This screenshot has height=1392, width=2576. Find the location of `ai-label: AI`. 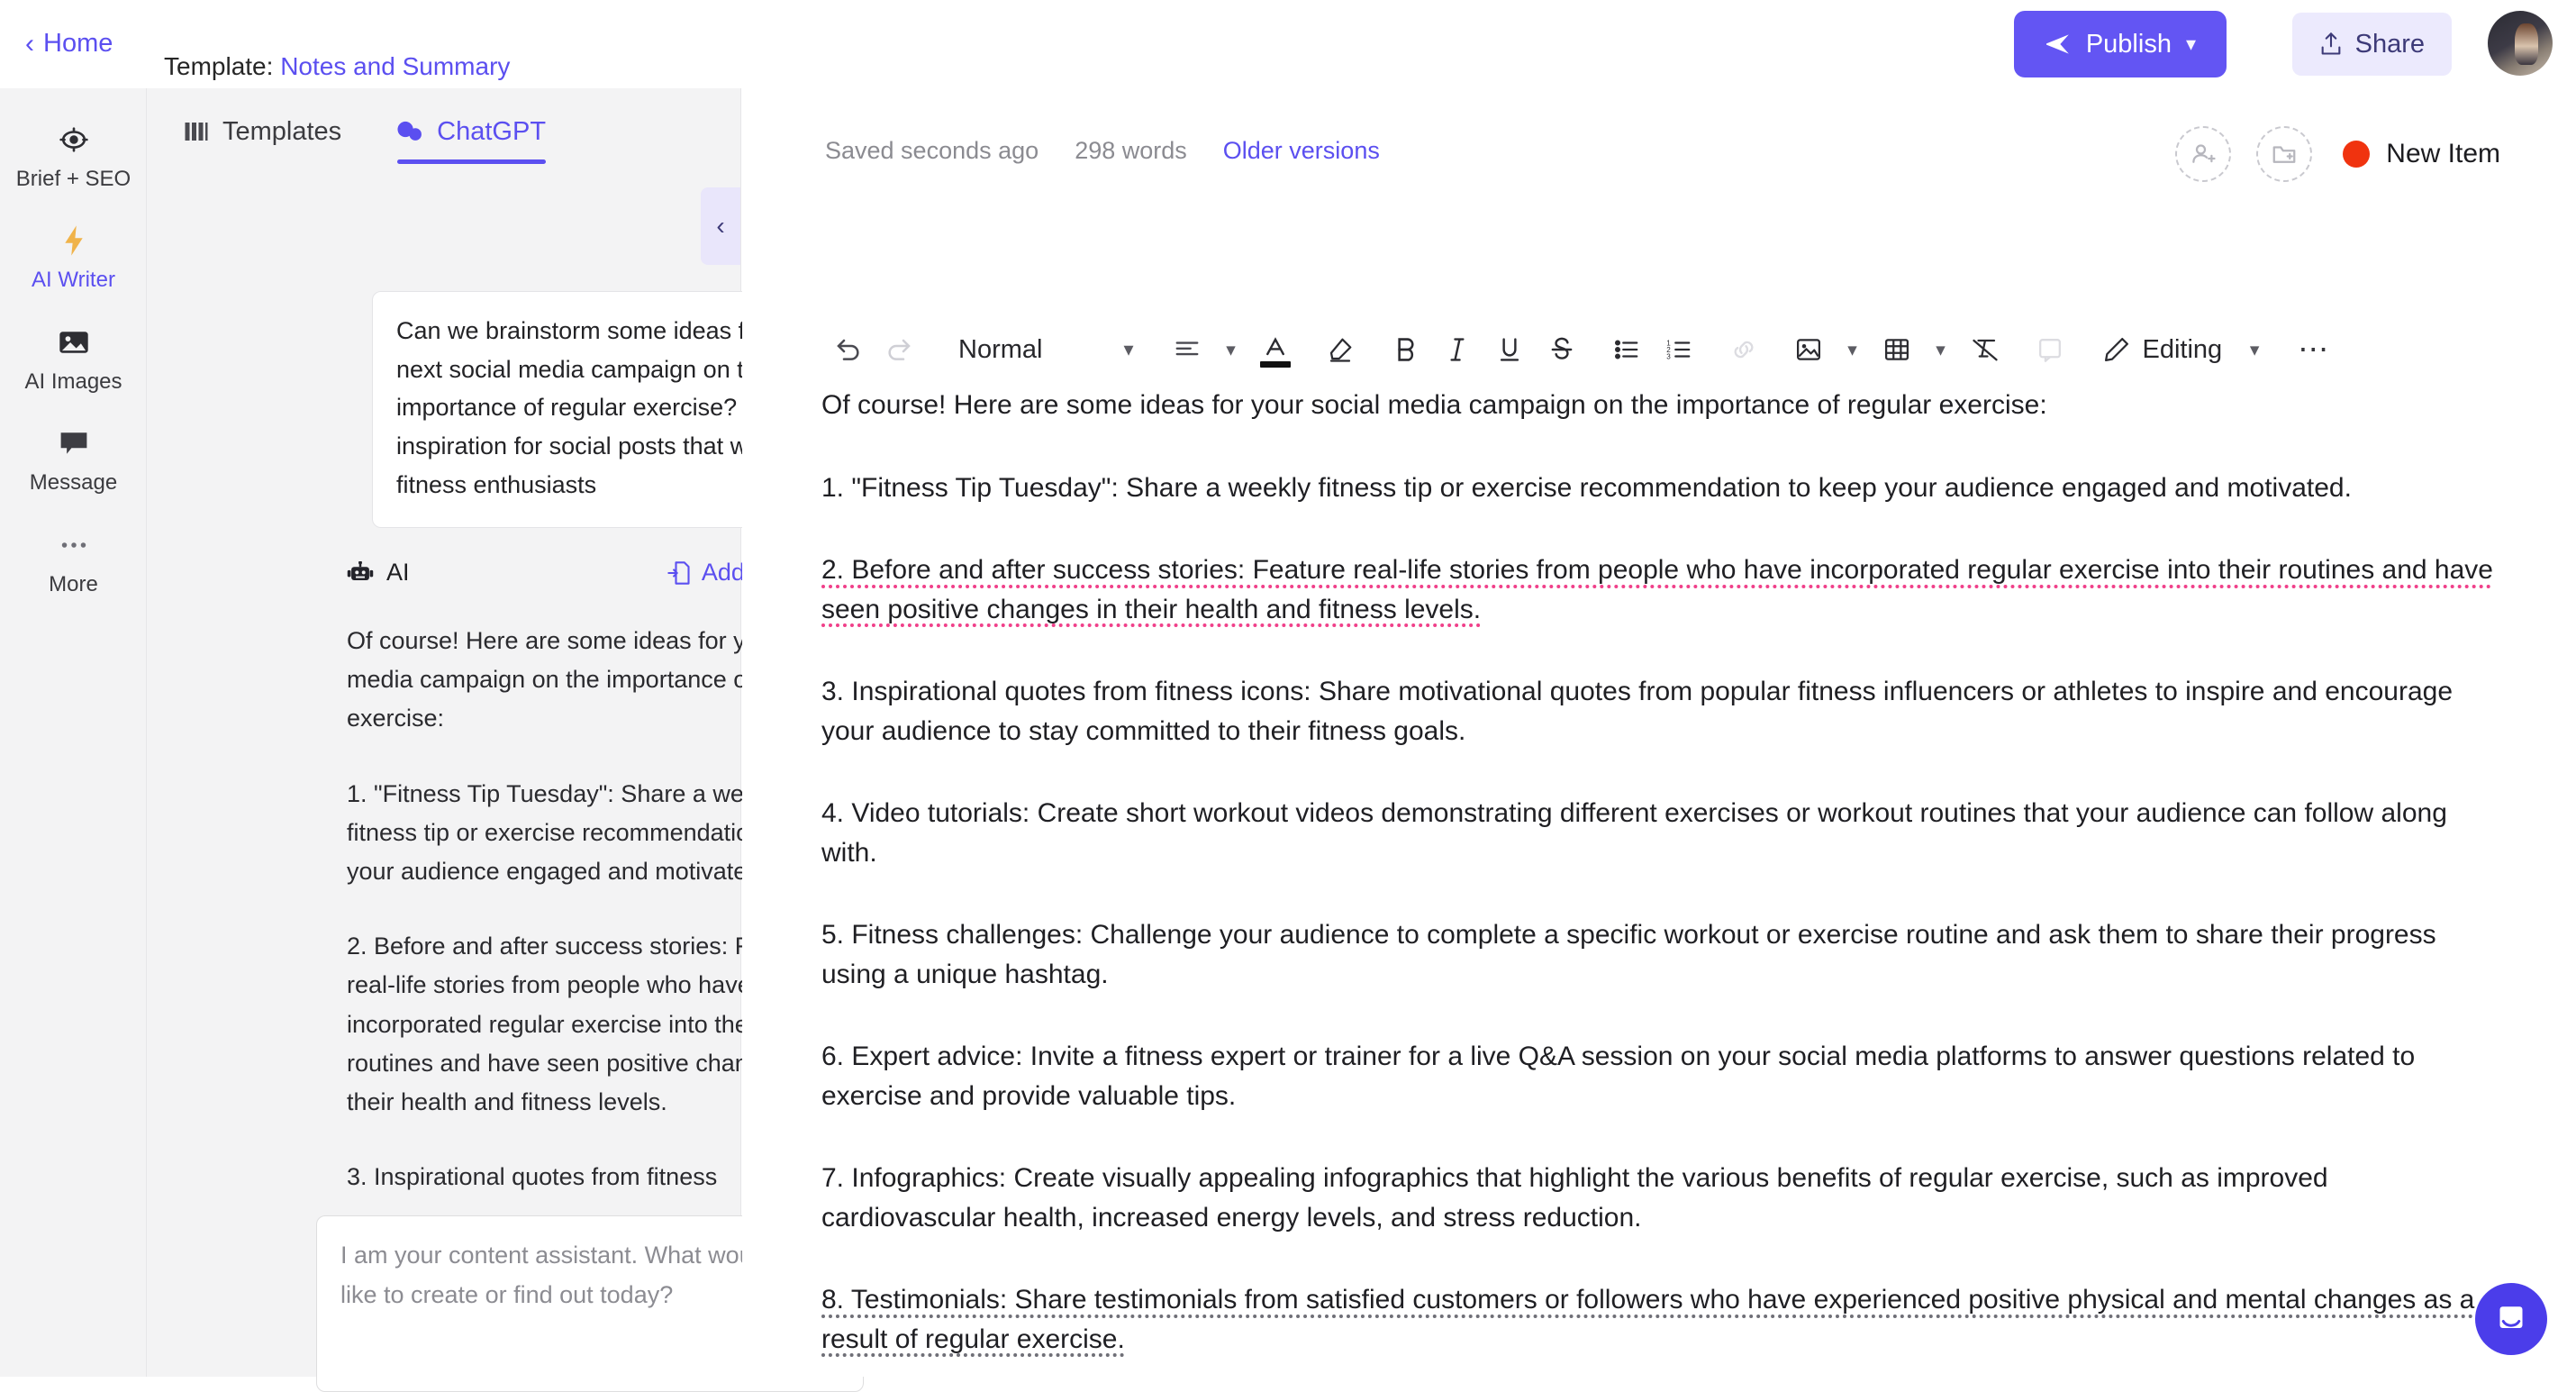

ai-label: AI is located at coordinates (398, 573).